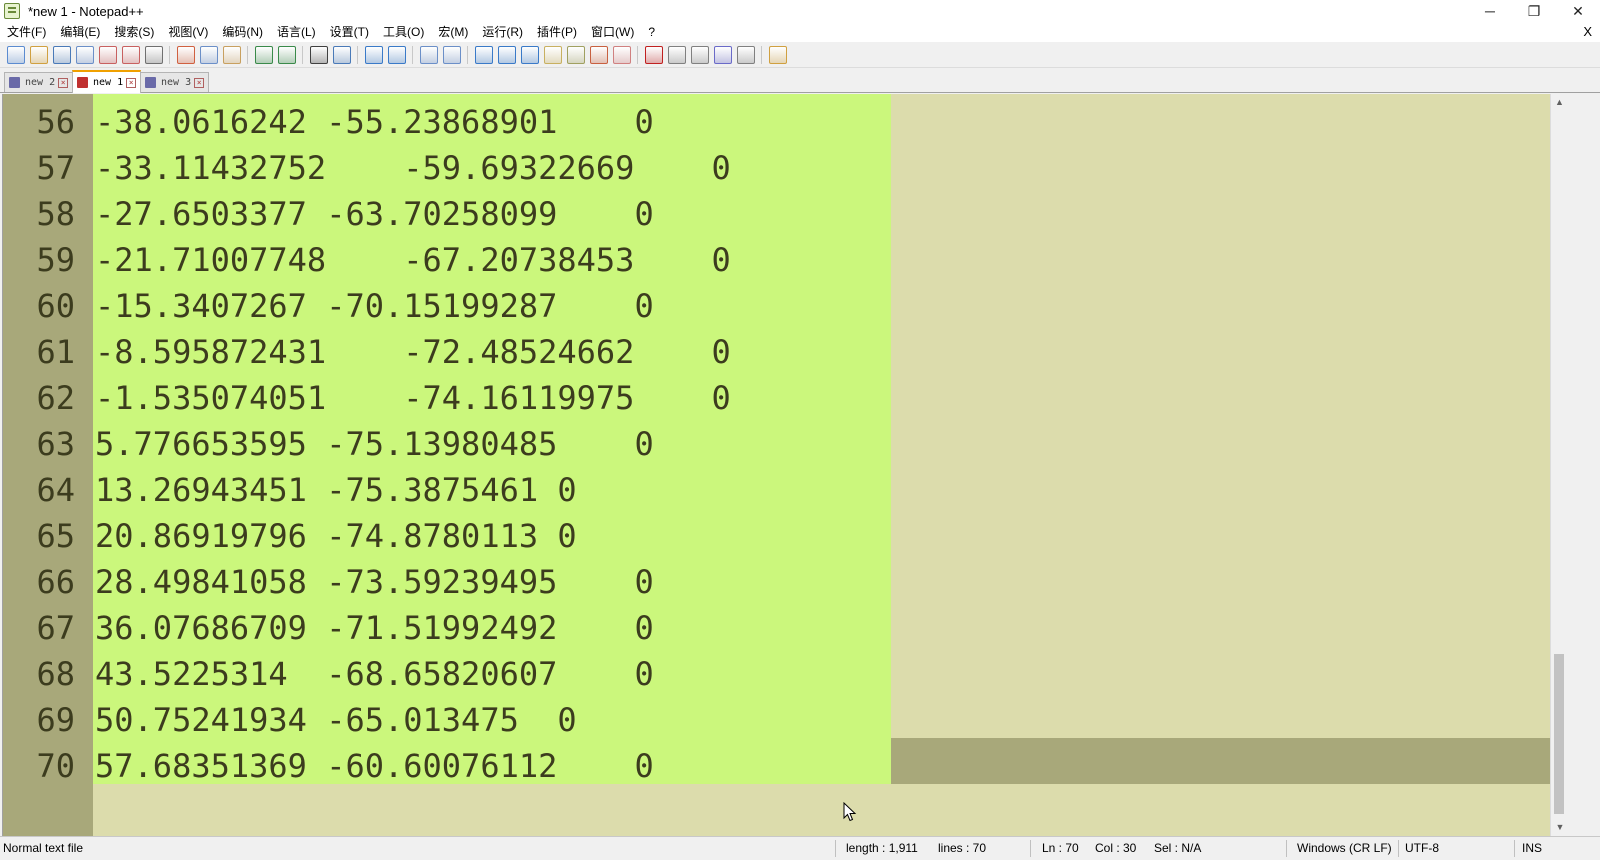  What do you see at coordinates (41, 674) in the screenshot?
I see `line-number: 68` at bounding box center [41, 674].